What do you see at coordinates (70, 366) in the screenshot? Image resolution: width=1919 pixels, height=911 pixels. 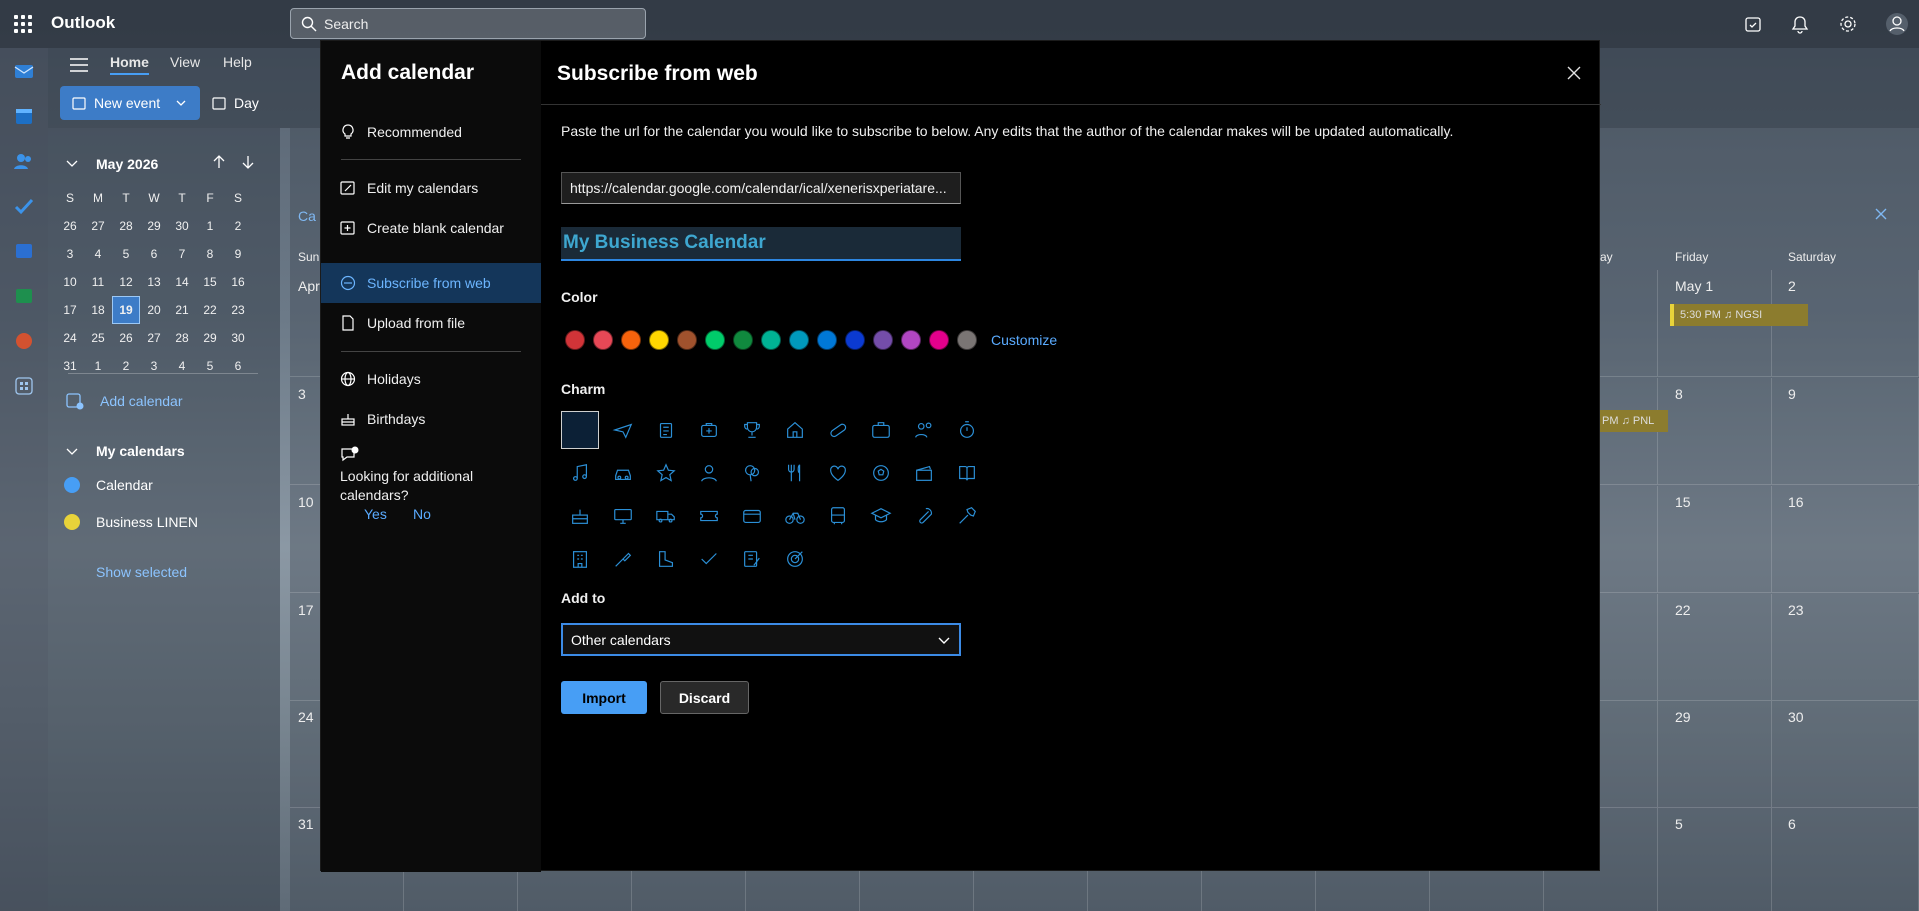 I see `mini-calendar-day: 31` at bounding box center [70, 366].